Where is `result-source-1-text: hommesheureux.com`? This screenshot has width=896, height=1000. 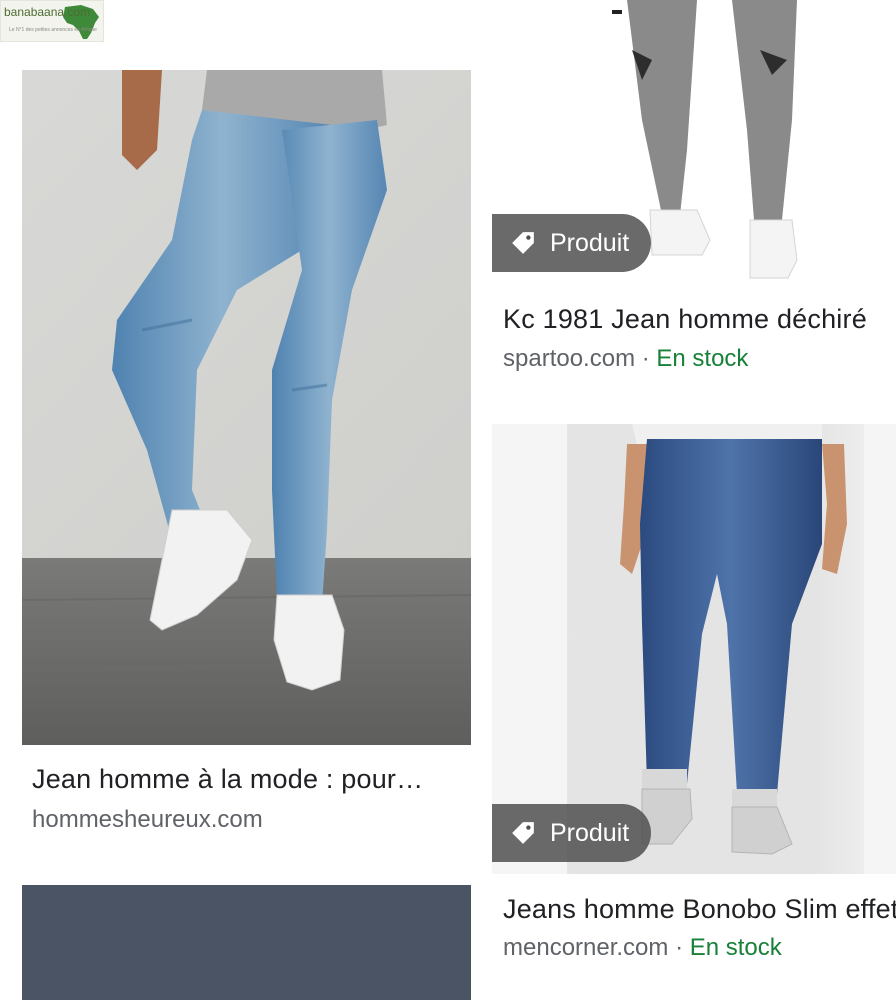
result-source-1-text: hommesheureux.com is located at coordinates (147, 819).